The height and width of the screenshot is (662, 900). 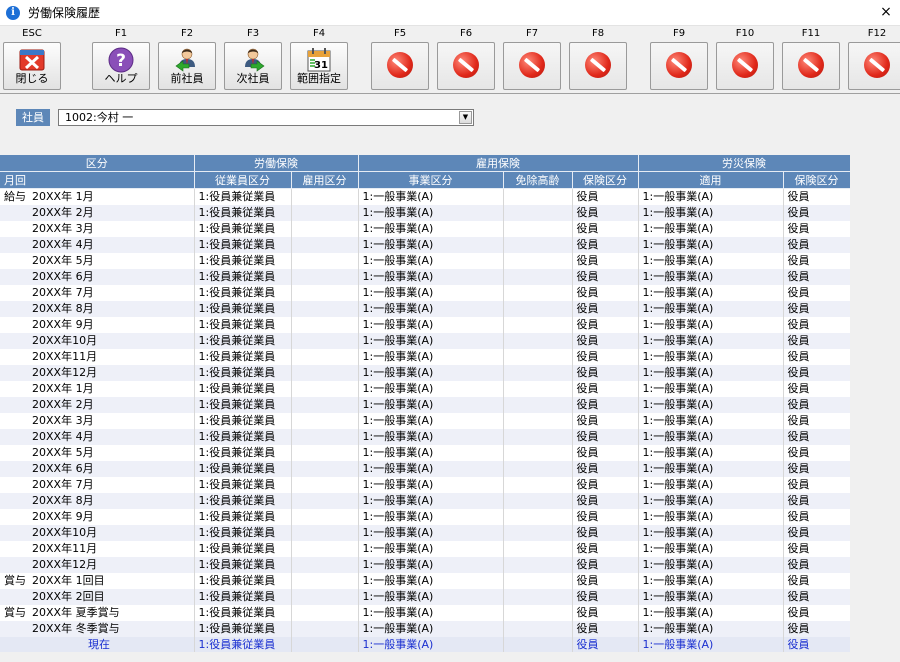 I want to click on fkey-esc-button: 閉じる, so click(x=32, y=66).